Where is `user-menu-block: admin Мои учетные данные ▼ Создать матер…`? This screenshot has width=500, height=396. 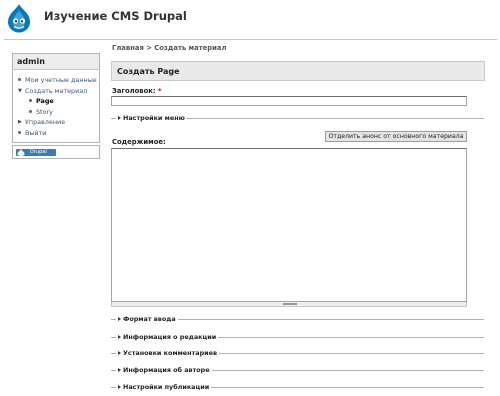 user-menu-block: admin Мои учетные данные ▼ Создать матер… is located at coordinates (56, 98).